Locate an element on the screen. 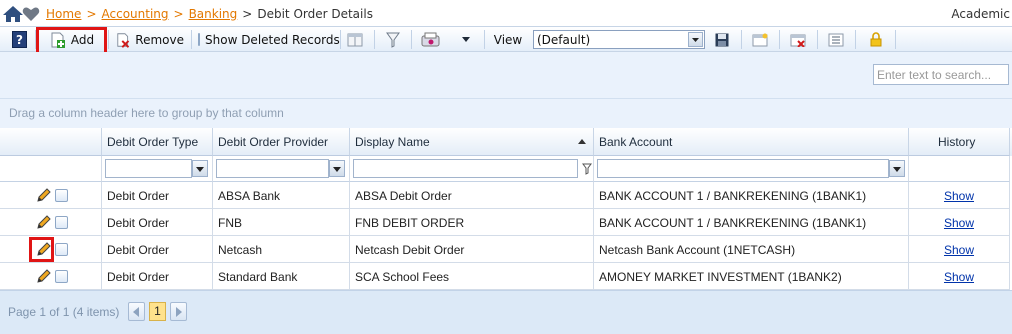  cell-text: Standard Bank is located at coordinates (258, 277).